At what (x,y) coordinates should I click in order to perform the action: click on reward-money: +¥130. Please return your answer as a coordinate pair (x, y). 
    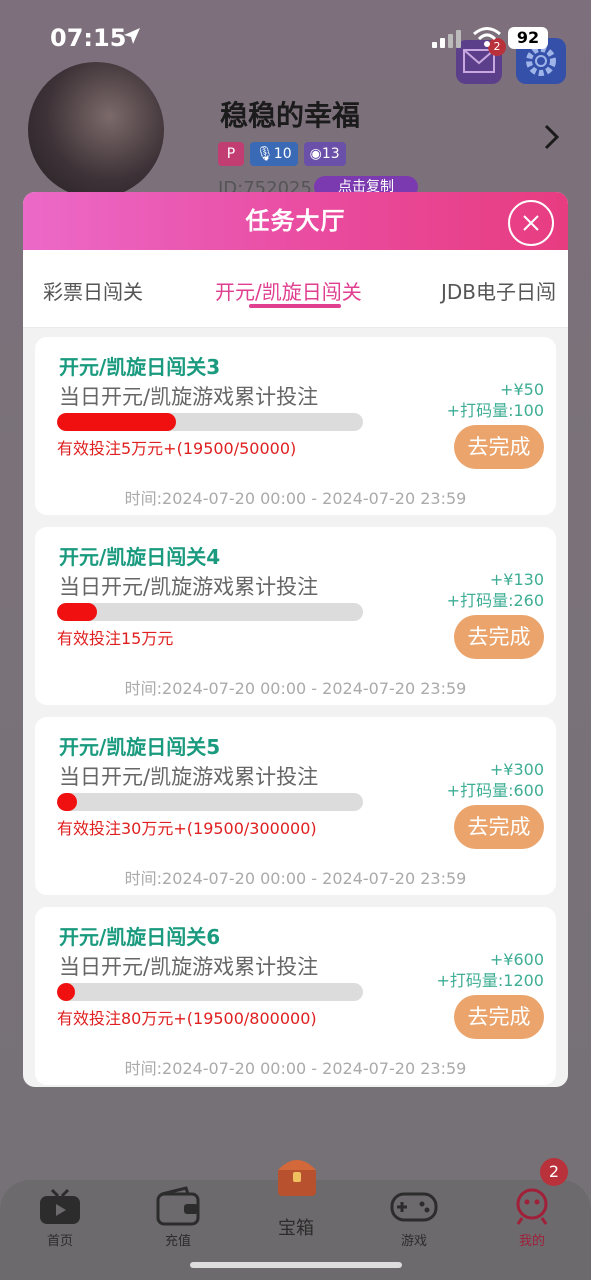
    Looking at the image, I should click on (516, 579).